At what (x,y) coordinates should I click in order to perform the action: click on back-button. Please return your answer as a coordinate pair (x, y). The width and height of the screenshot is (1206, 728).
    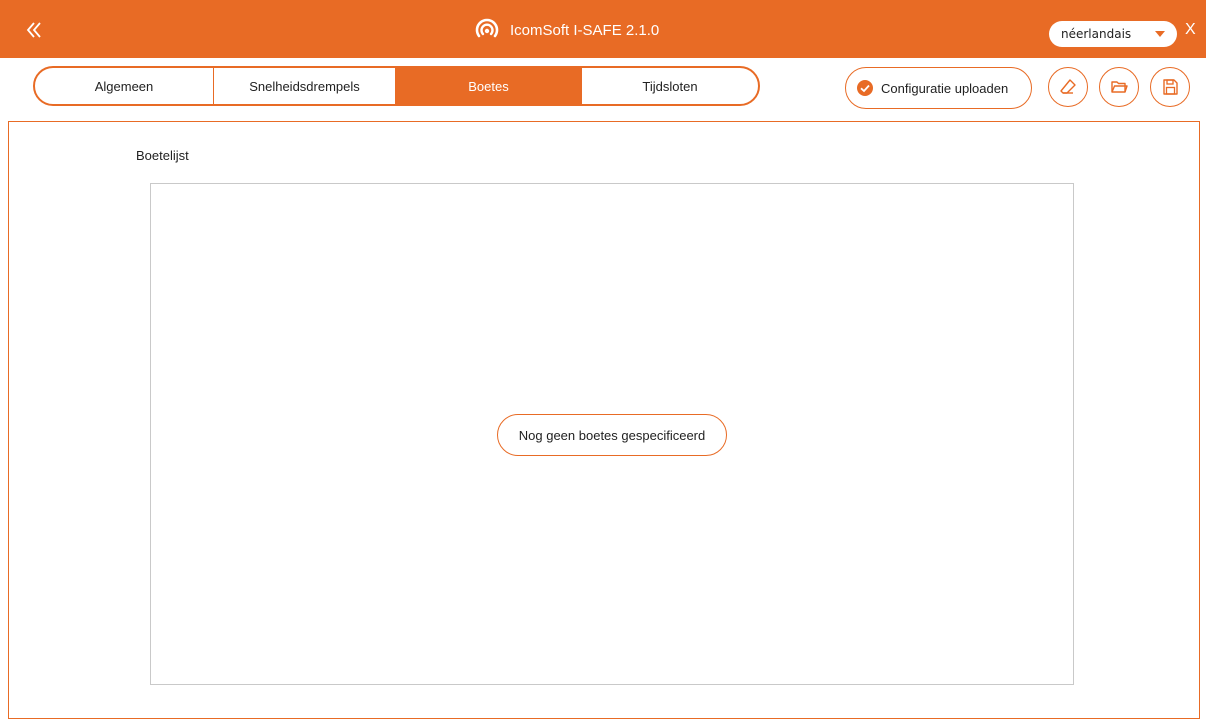
    Looking at the image, I should click on (34, 30).